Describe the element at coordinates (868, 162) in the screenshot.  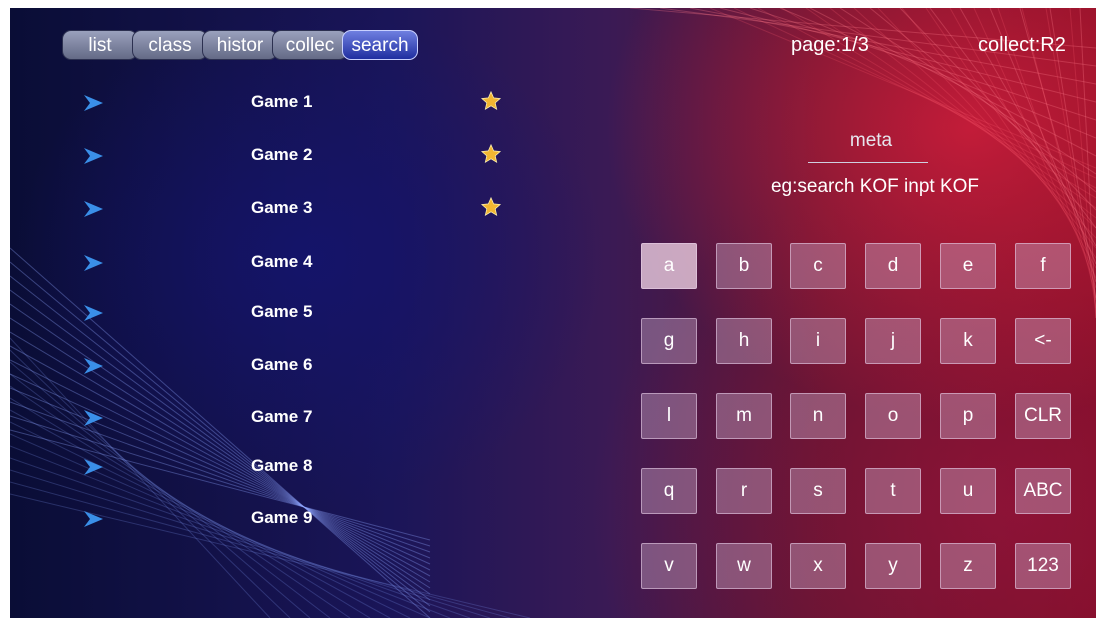
I see `search-underline` at that location.